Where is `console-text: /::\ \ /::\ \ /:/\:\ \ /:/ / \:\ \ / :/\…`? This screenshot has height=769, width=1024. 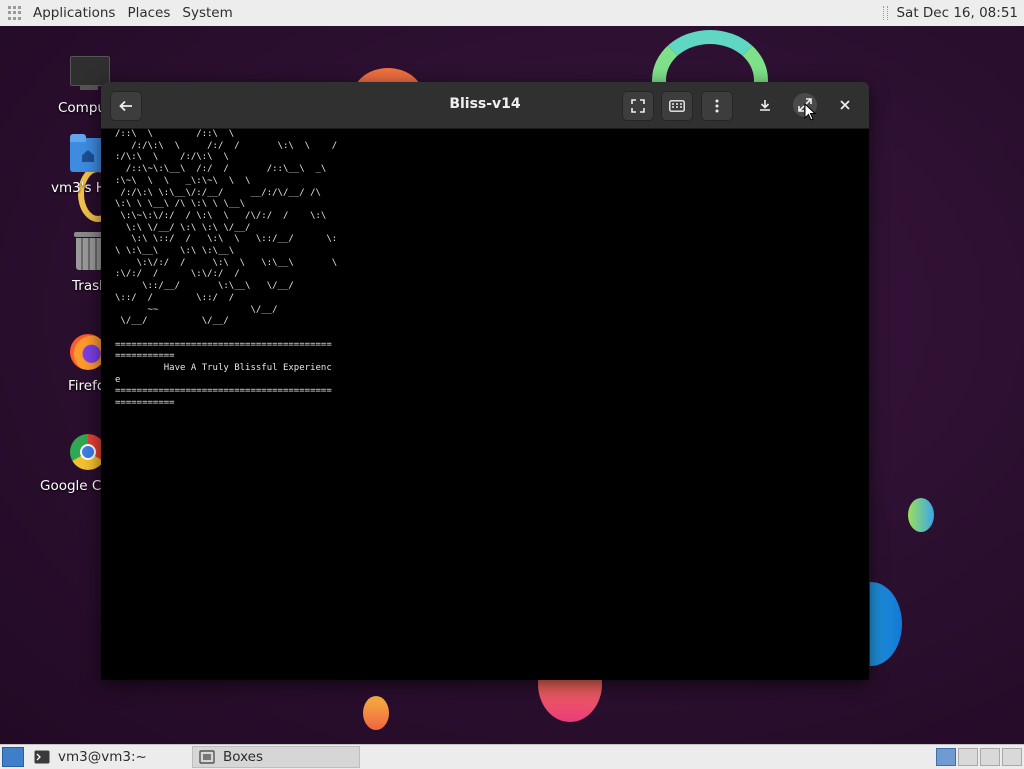
console-text: /::\ \ /::\ \ /:/\:\ \ /:/ / \:\ \ / :/\… is located at coordinates (226, 269).